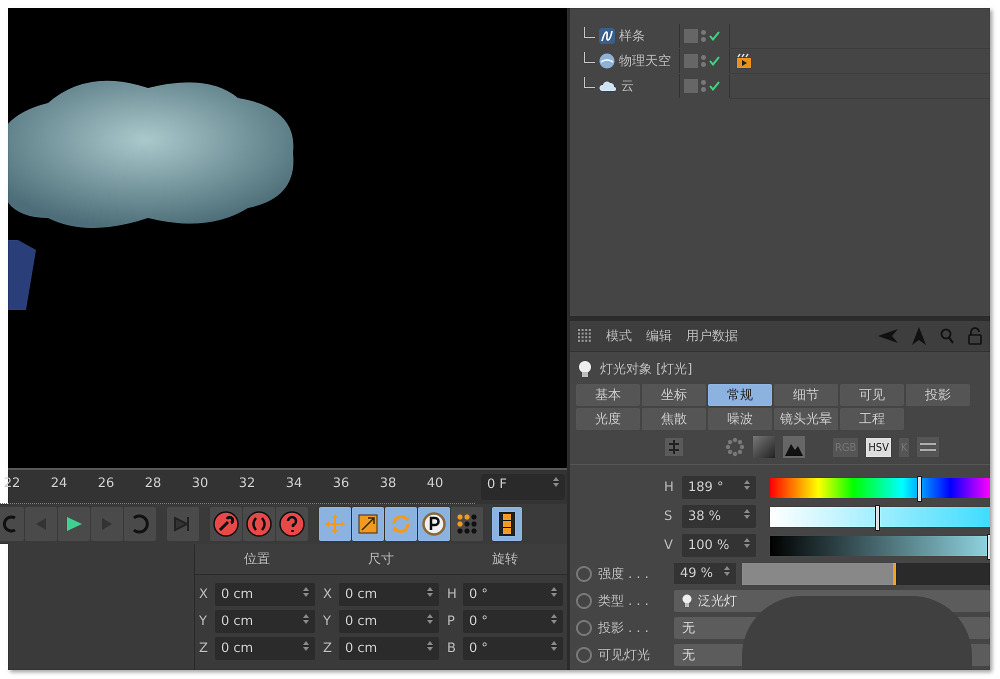 Image resolution: width=1000 pixels, height=679 pixels. I want to click on color-mode-button: HSV, so click(878, 447).